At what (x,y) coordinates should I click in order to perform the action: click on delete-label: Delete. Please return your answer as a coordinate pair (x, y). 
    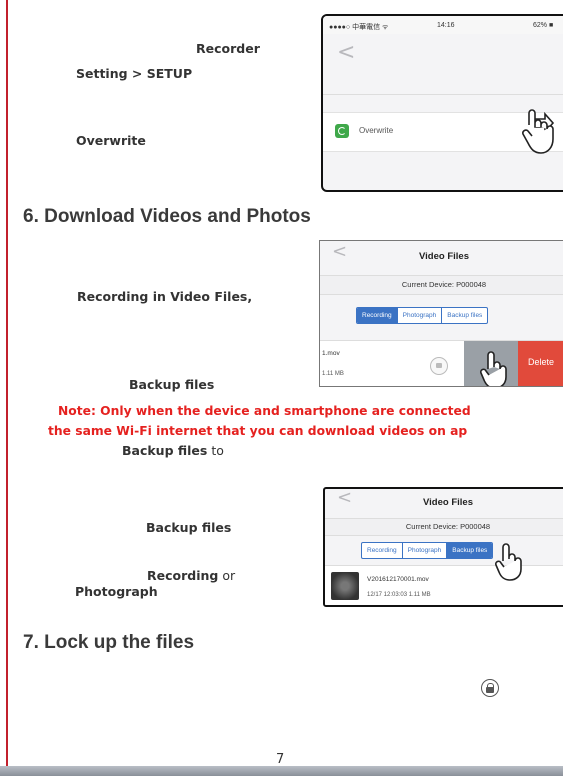
    Looking at the image, I should click on (541, 362).